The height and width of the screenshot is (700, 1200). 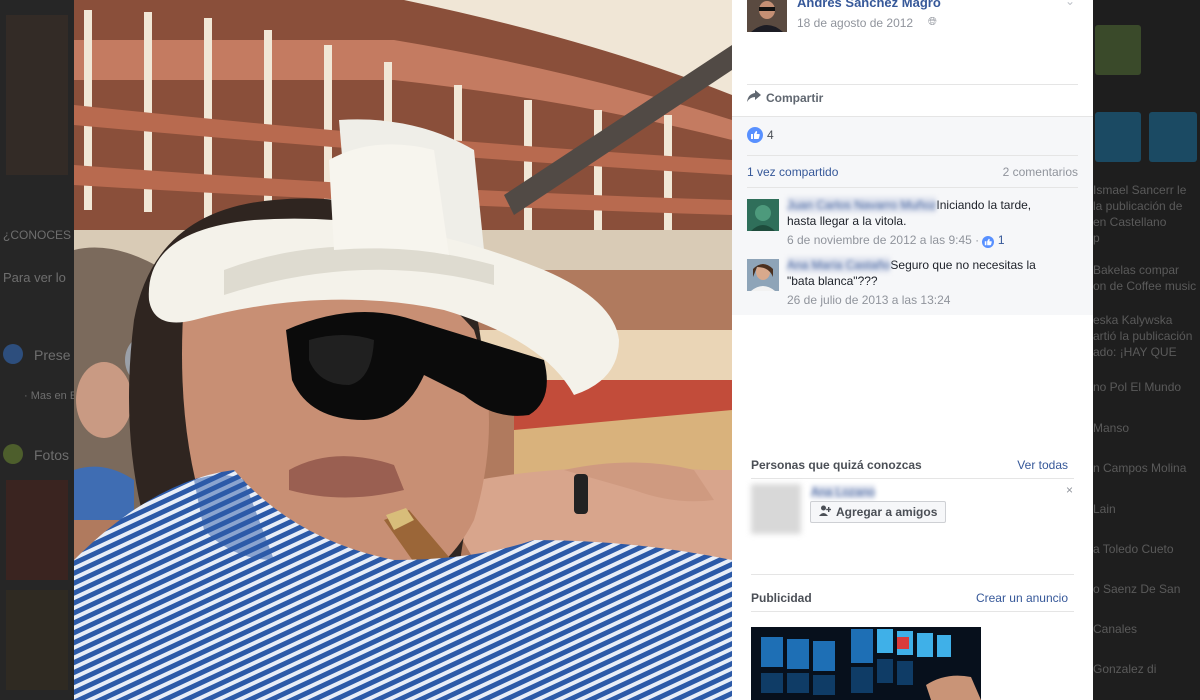 What do you see at coordinates (776, 509) in the screenshot?
I see `suggested-person-avatar` at bounding box center [776, 509].